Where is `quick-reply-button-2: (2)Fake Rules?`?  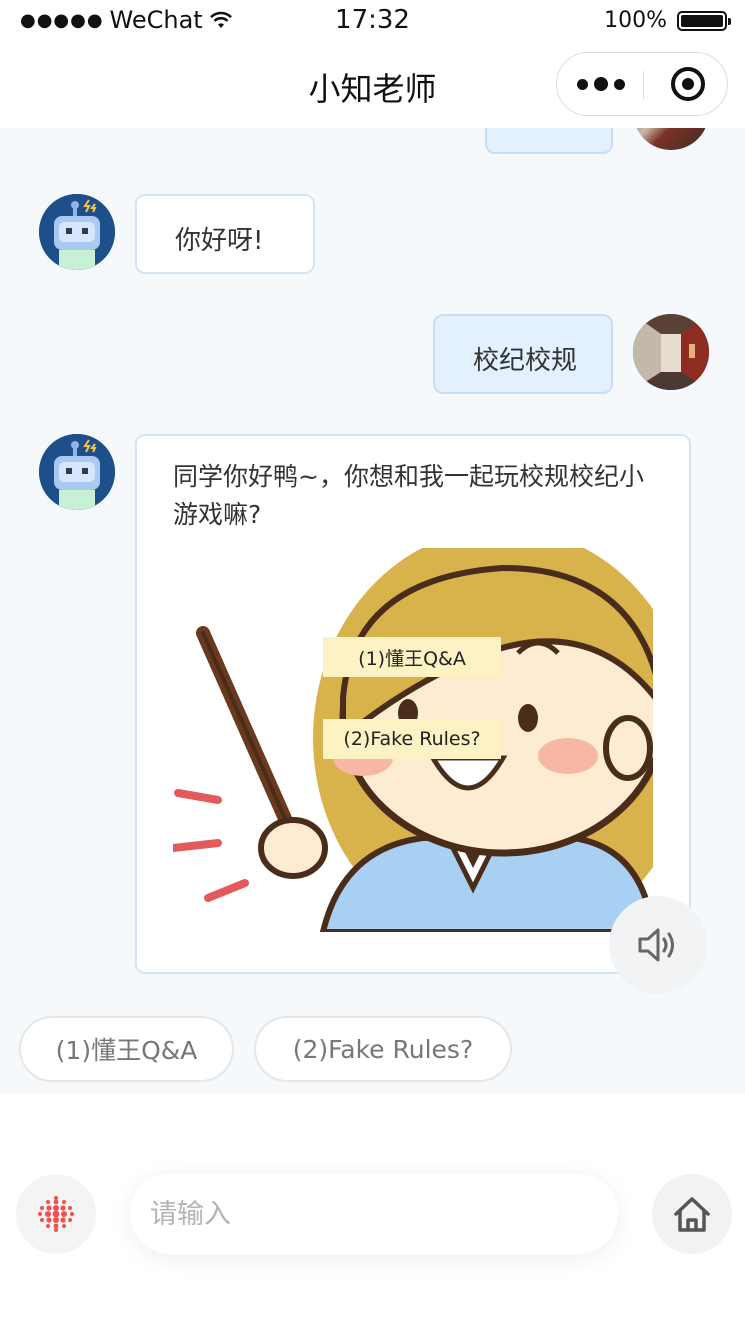
quick-reply-button-2: (2)Fake Rules? is located at coordinates (383, 1049).